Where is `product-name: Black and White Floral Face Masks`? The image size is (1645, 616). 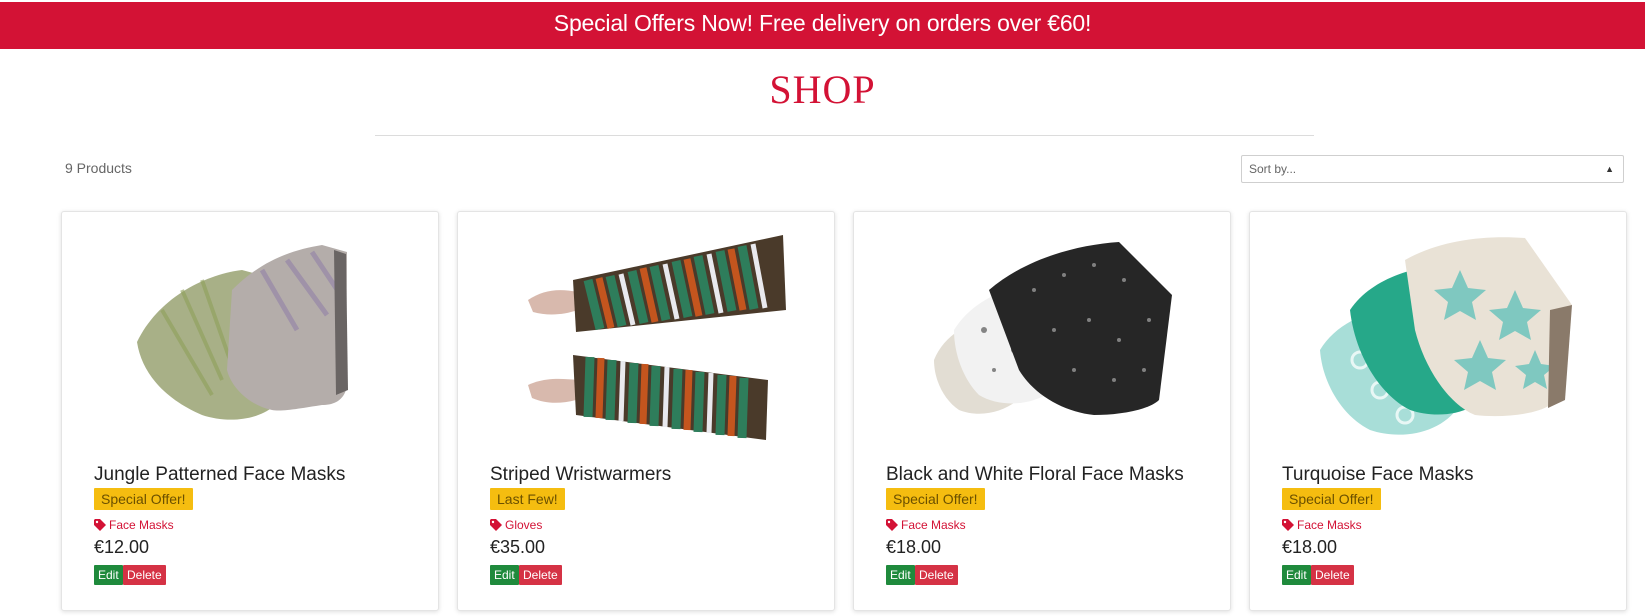 product-name: Black and White Floral Face Masks is located at coordinates (1035, 475).